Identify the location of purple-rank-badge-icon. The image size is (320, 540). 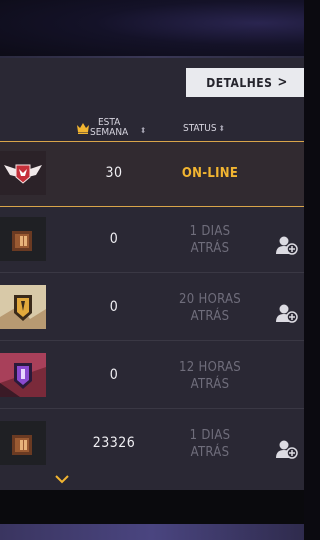
(23, 375).